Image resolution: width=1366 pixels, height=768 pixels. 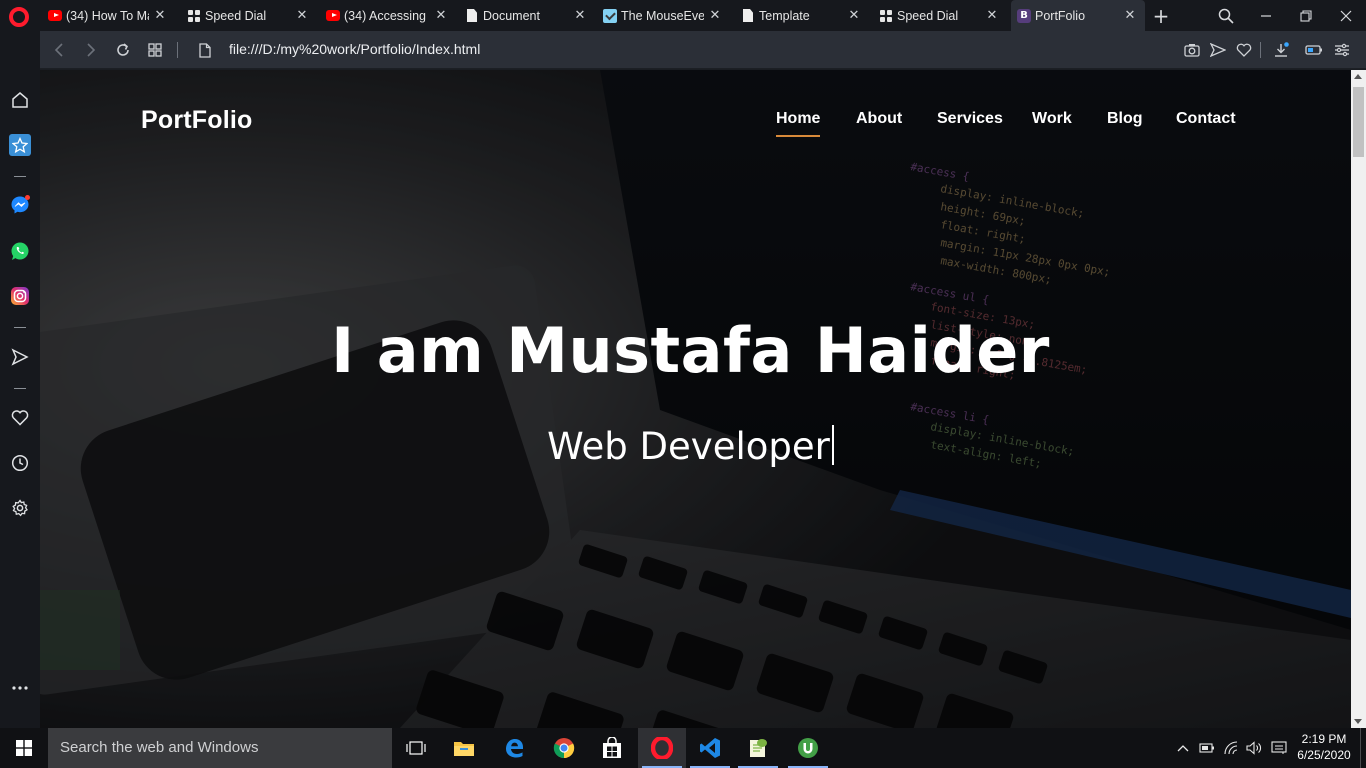 I want to click on tab-search-icon, so click(x=1226, y=16).